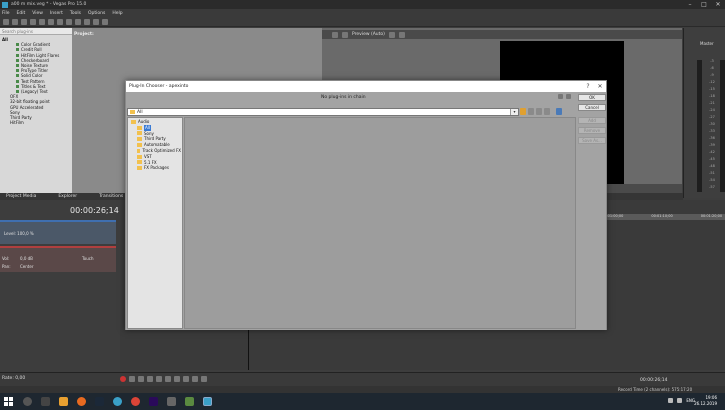  I want to click on task-view-icon, so click(45, 401).